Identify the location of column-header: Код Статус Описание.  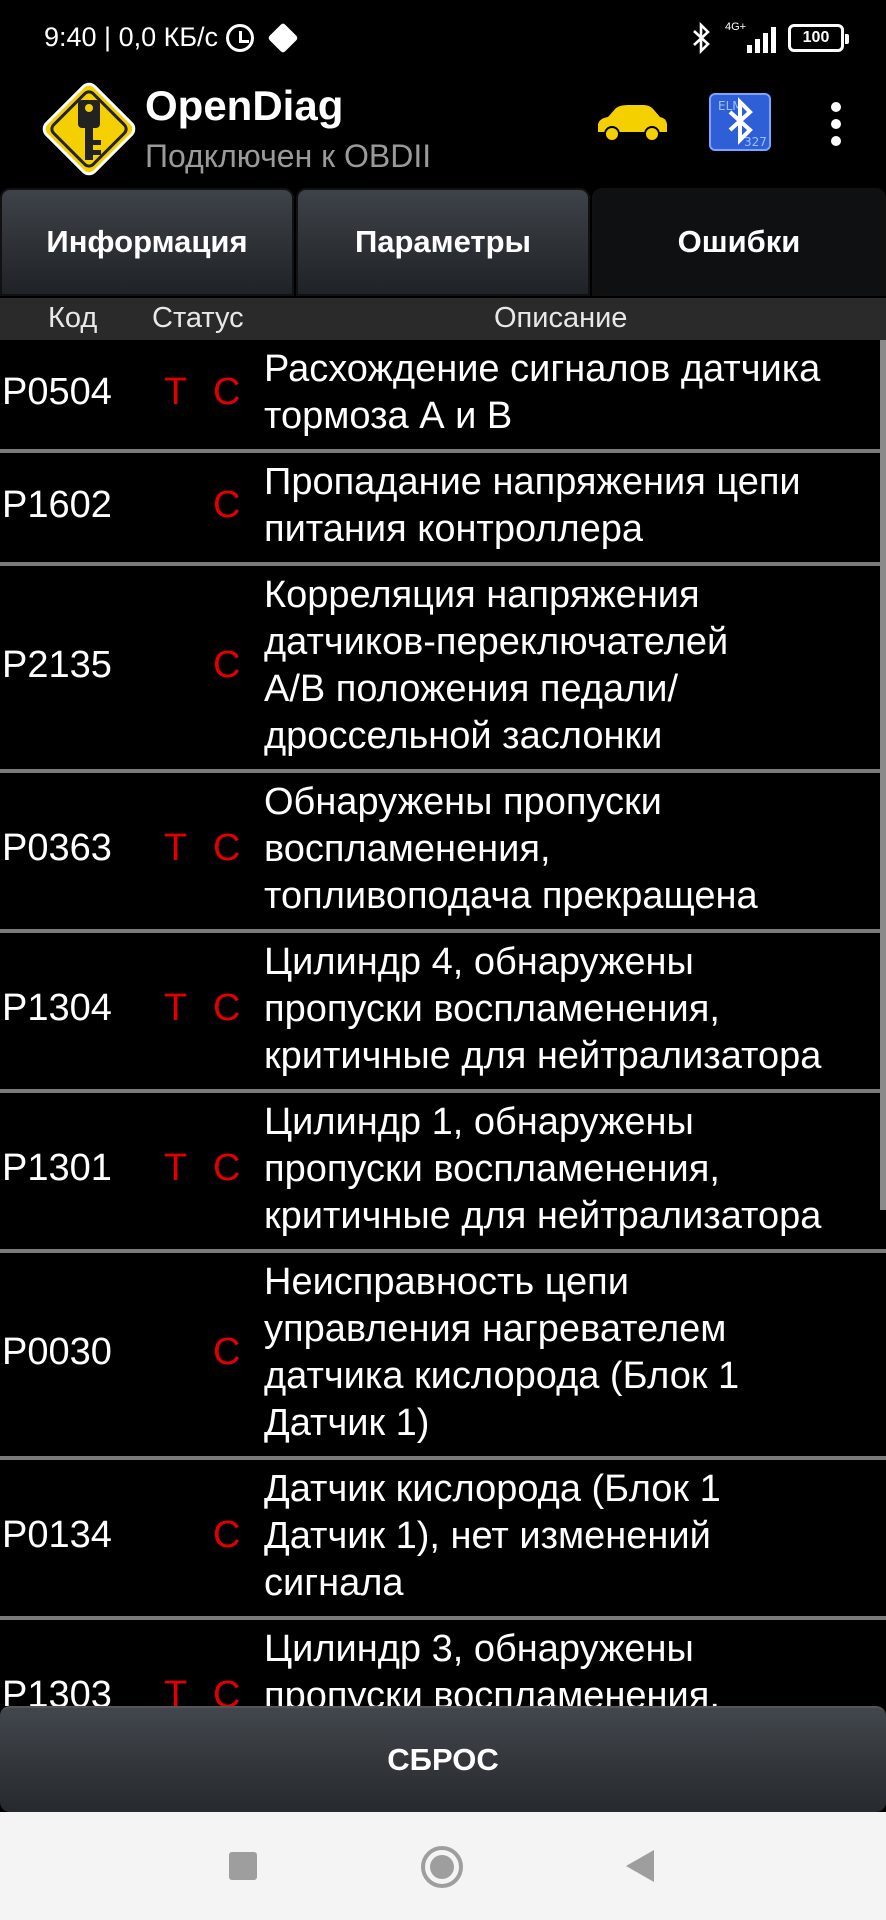
(443, 319).